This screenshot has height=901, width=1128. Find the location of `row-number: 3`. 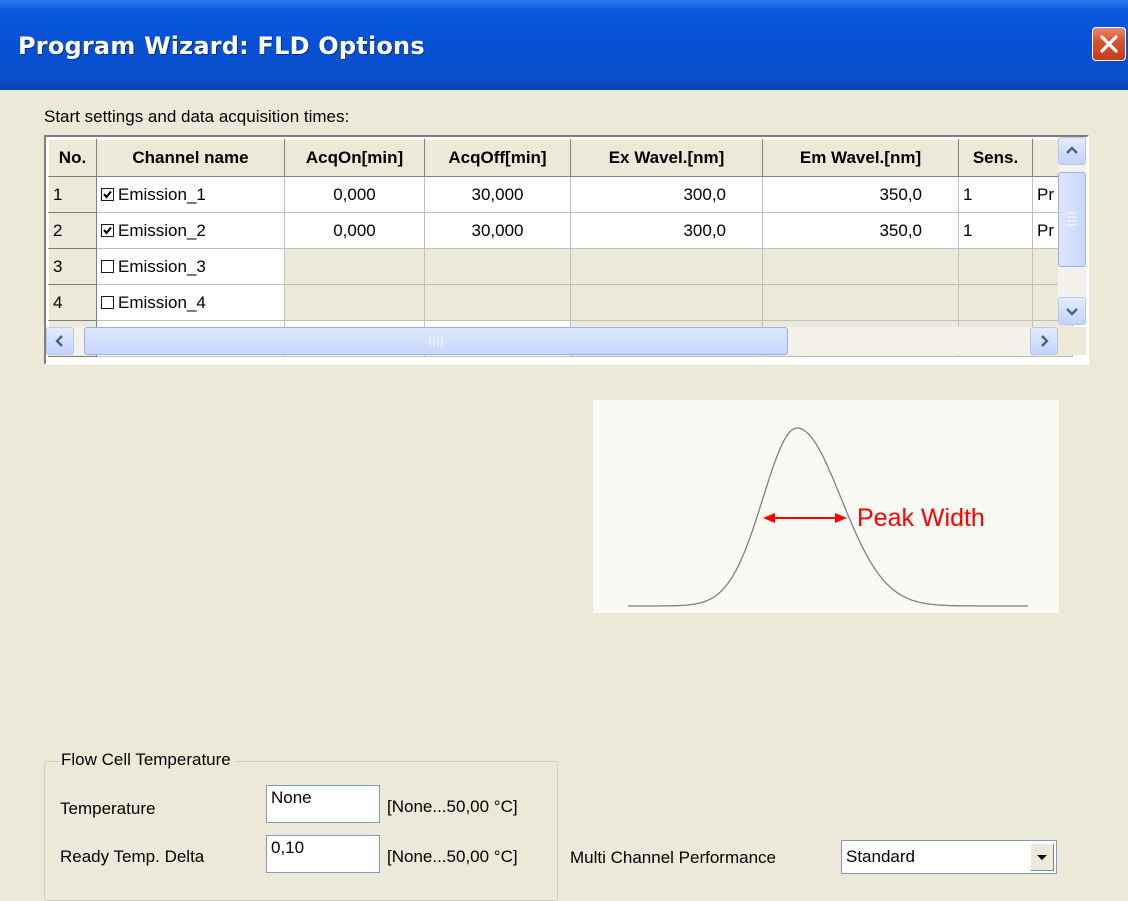

row-number: 3 is located at coordinates (72, 266).